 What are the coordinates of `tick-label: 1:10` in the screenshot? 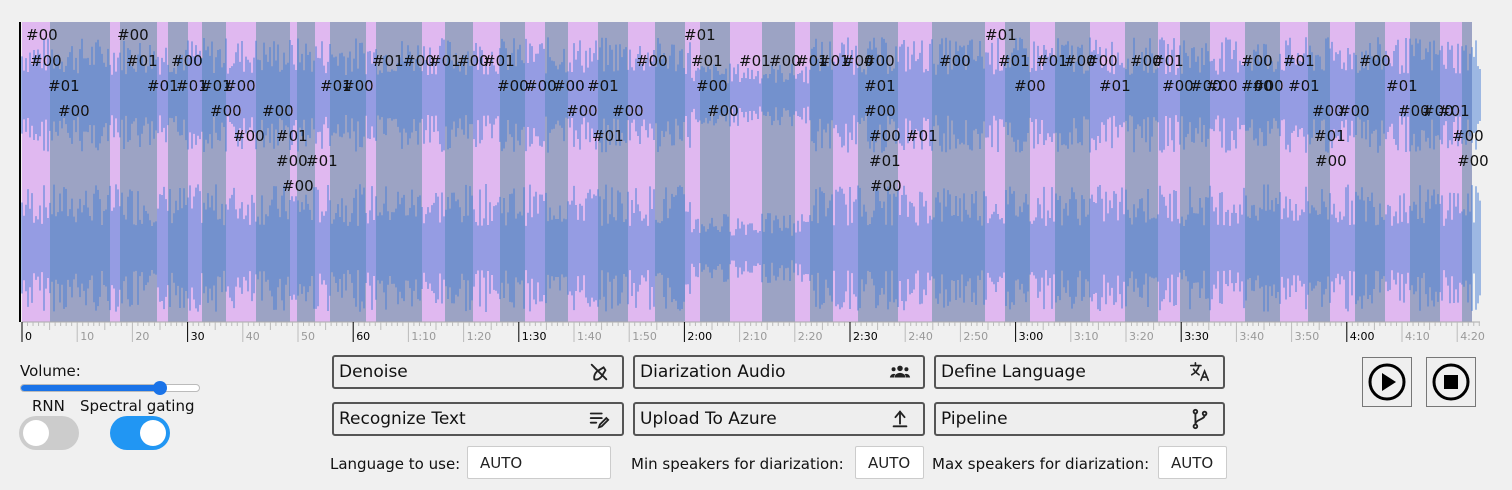 It's located at (423, 336).